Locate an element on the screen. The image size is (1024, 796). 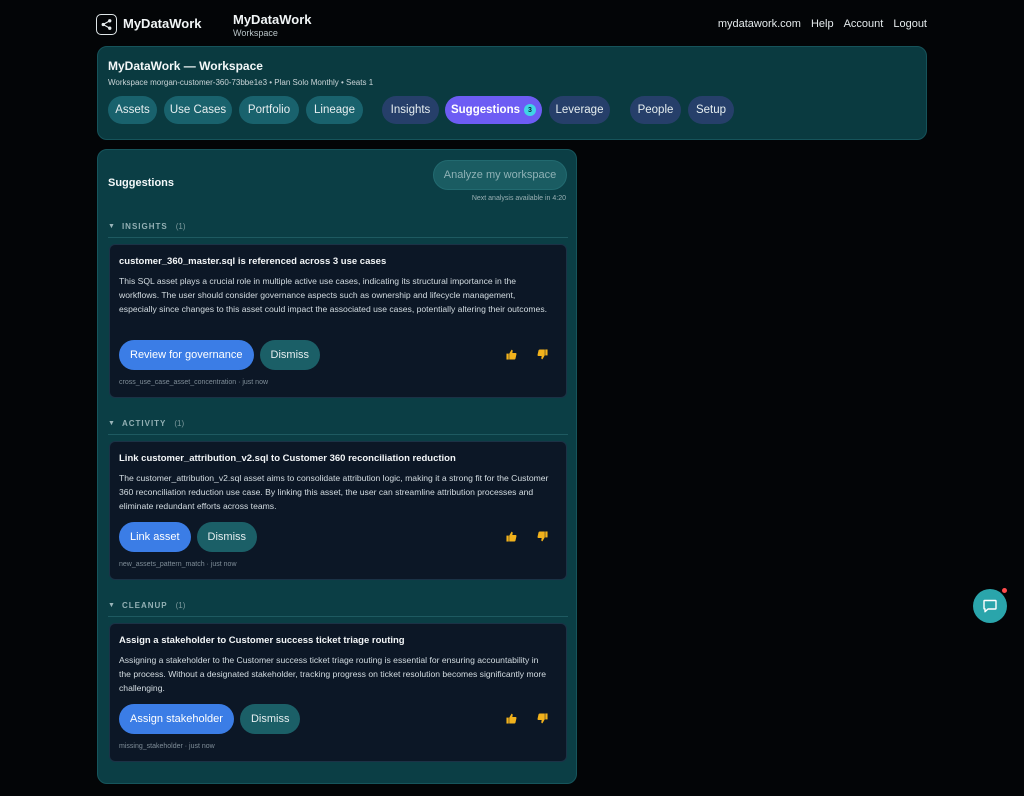
tab-label: Portfolio is located at coordinates (269, 110).